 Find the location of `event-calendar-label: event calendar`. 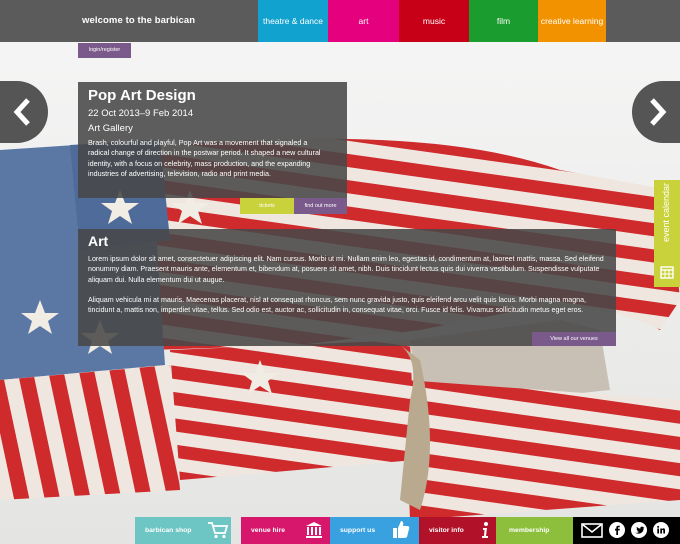

event-calendar-label: event calendar is located at coordinates (666, 212).